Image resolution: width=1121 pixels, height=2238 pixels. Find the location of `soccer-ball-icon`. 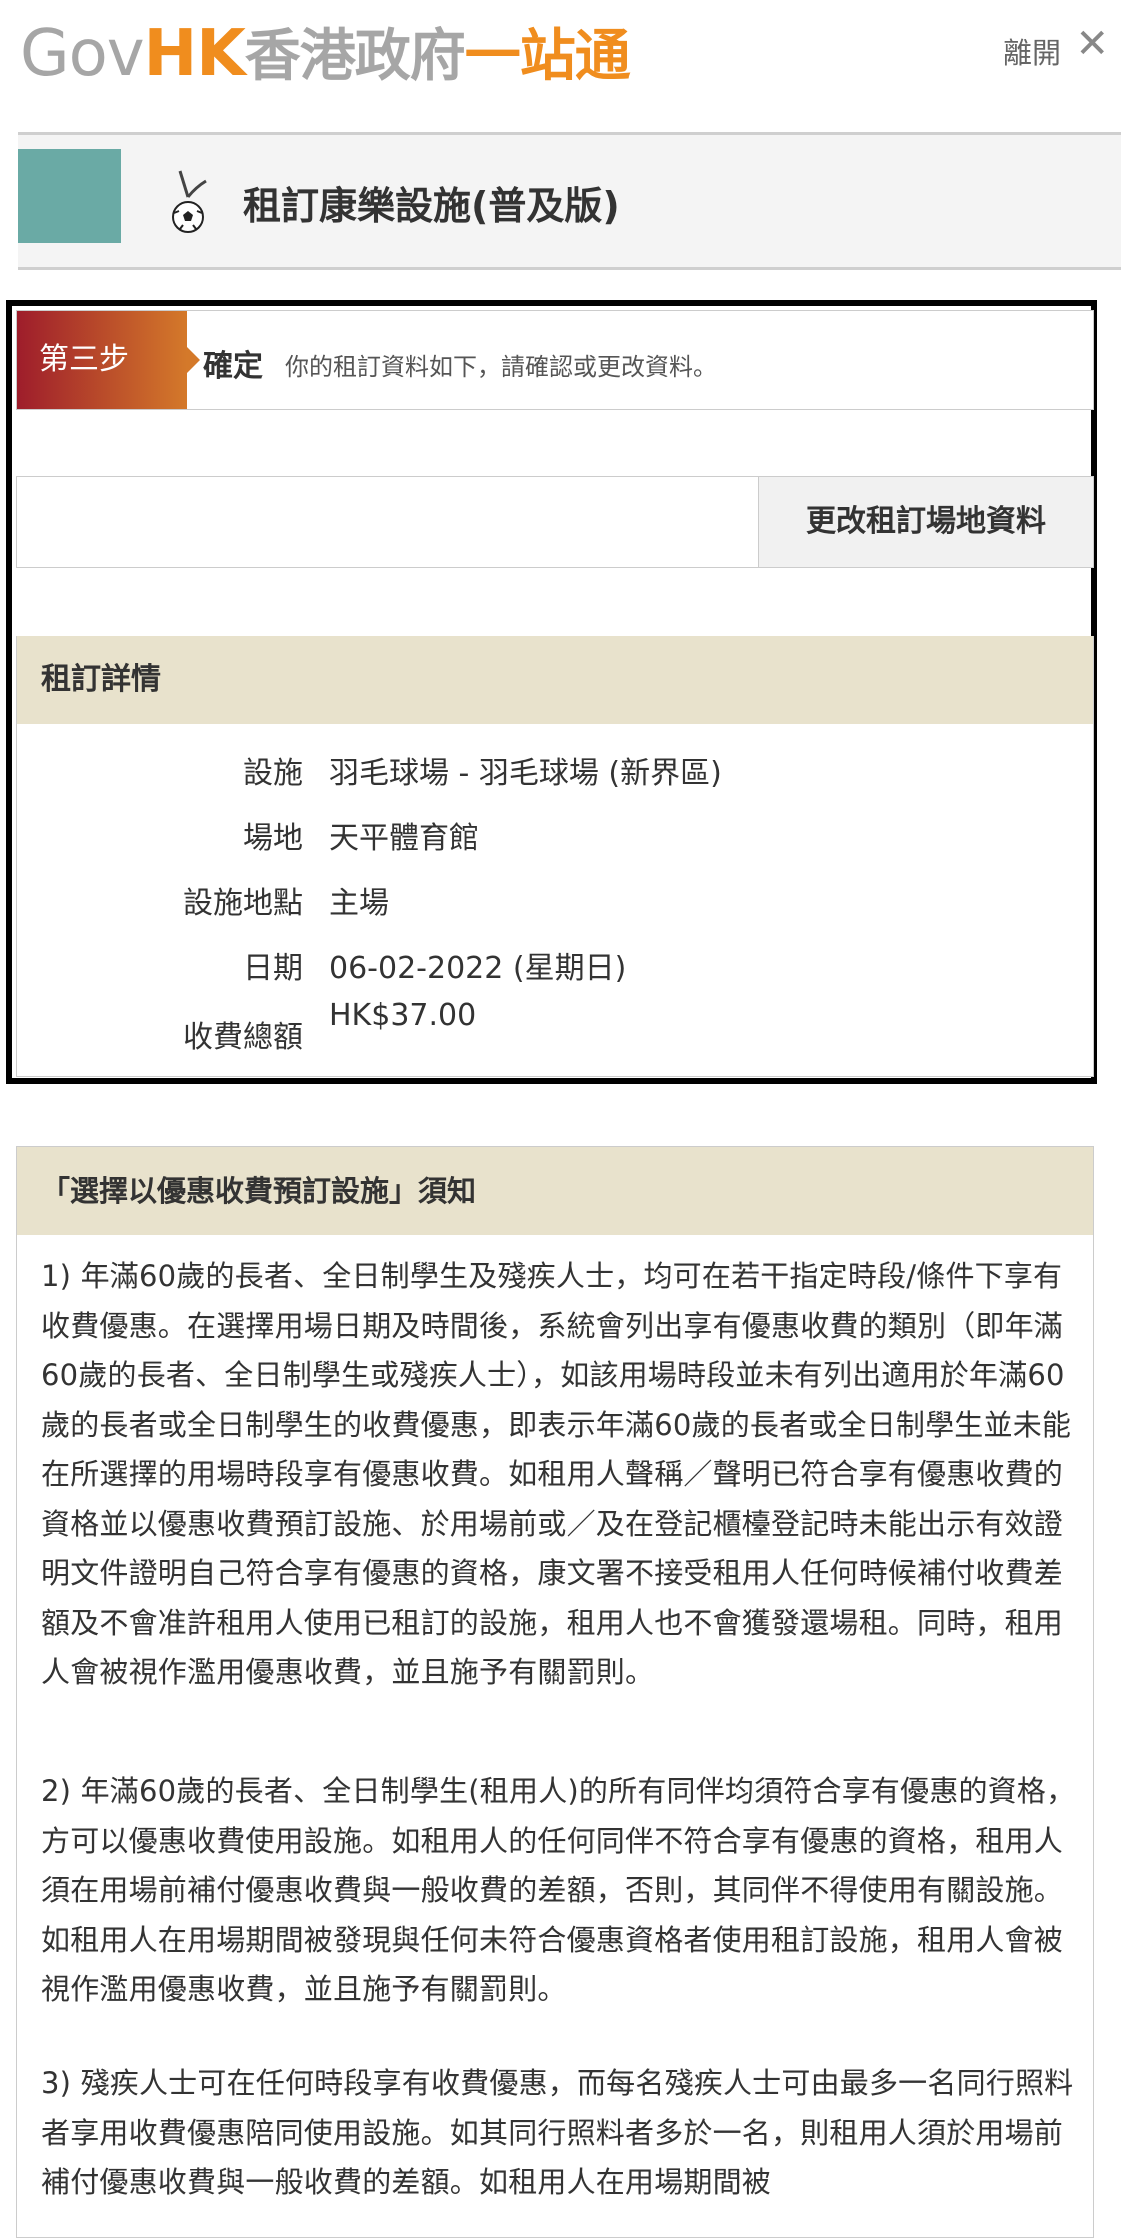

soccer-ball-icon is located at coordinates (189, 201).